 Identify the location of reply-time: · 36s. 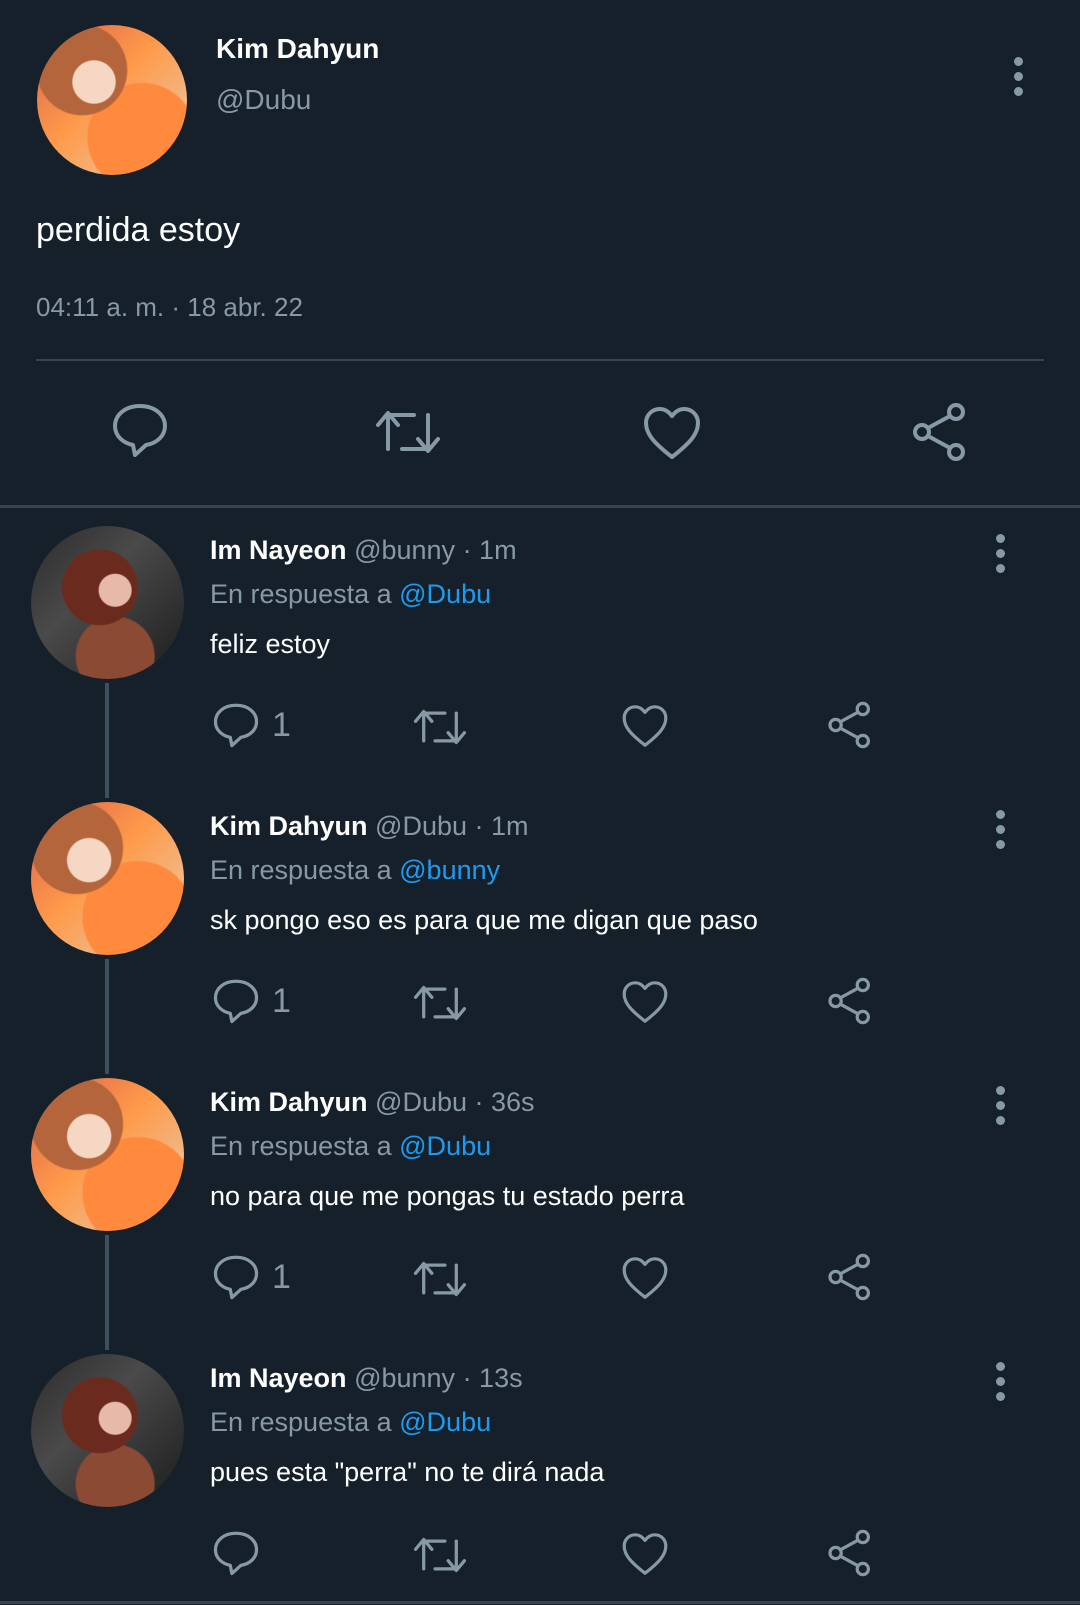
(504, 1102).